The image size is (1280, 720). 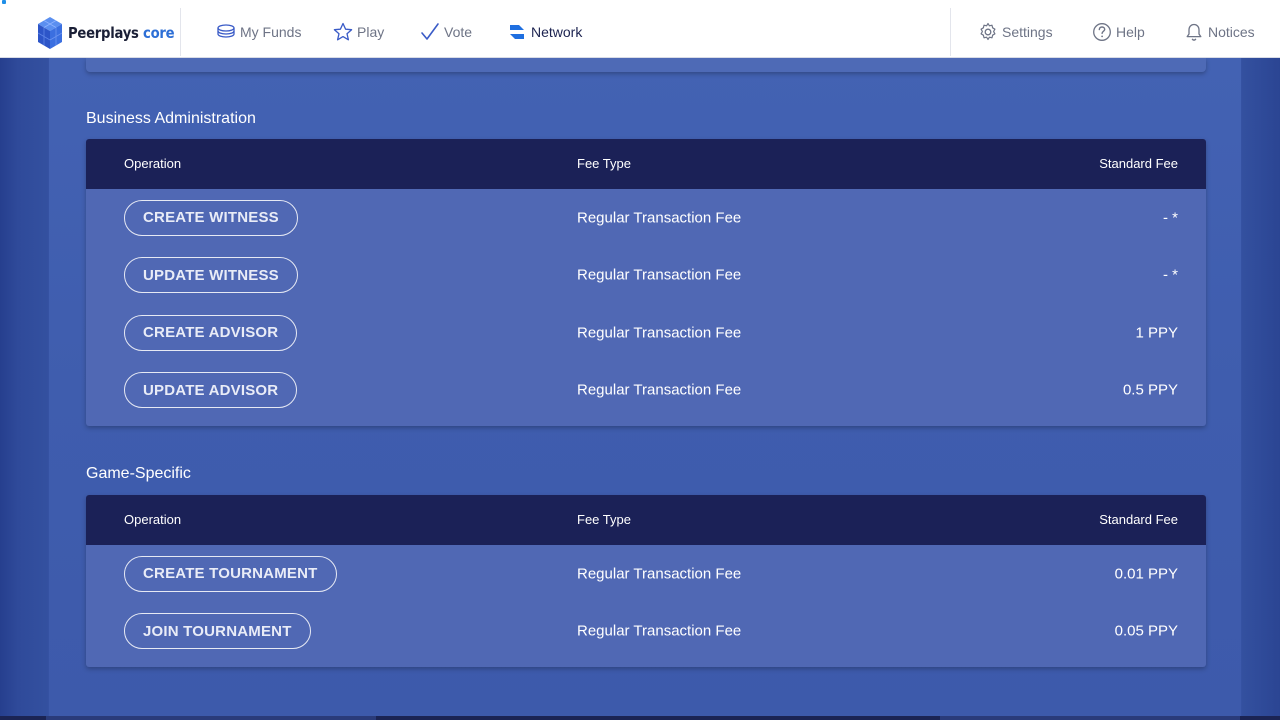 I want to click on nav-label: My Funds, so click(x=271, y=32).